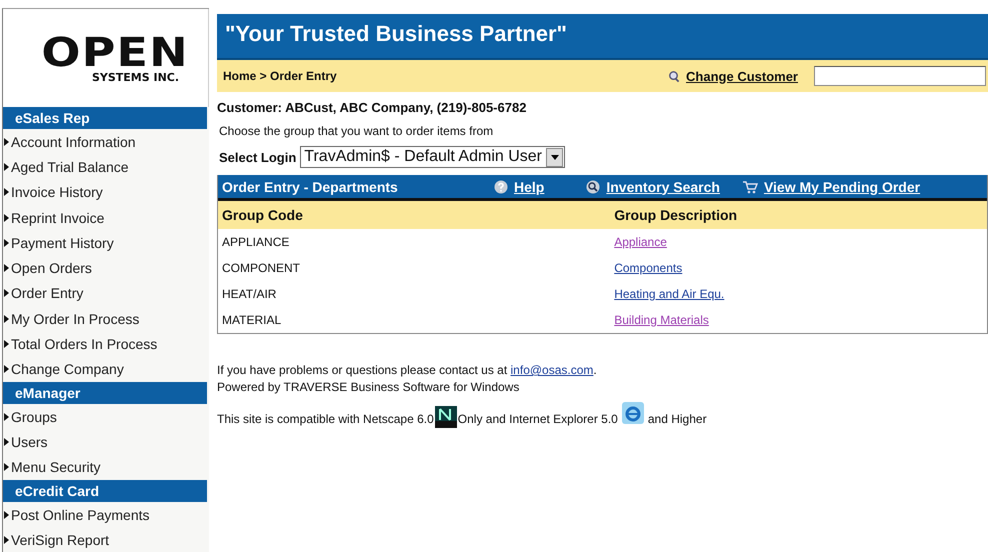 This screenshot has width=988, height=552. Describe the element at coordinates (663, 186) in the screenshot. I see `table-header-link: Inventory Search` at that location.